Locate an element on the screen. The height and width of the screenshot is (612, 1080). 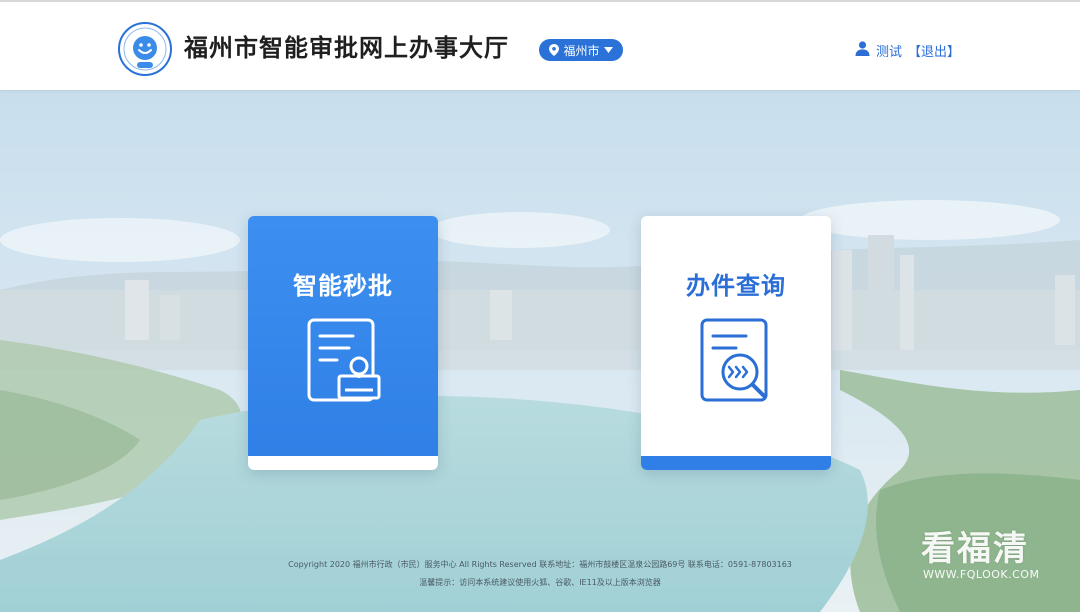
city-select-value: 福州市 is located at coordinates (581, 50).